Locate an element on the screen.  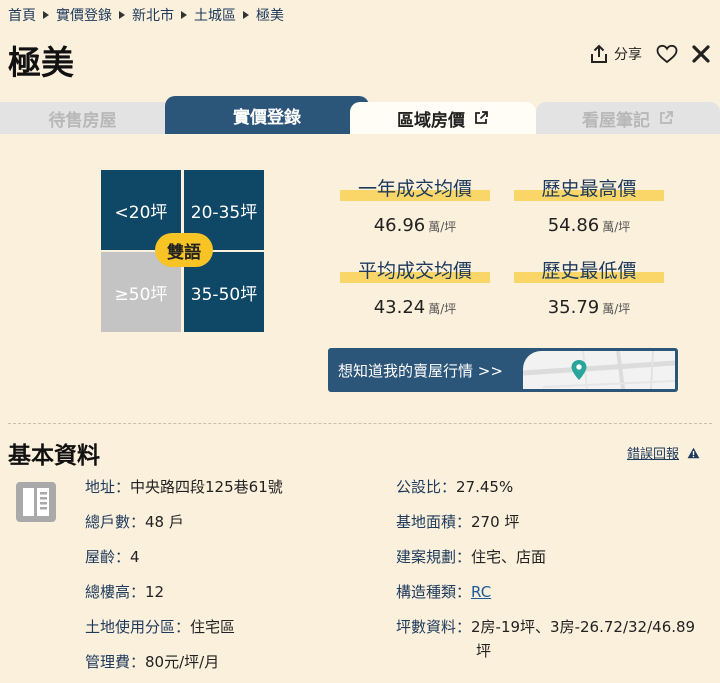
favorite-button is located at coordinates (667, 54).